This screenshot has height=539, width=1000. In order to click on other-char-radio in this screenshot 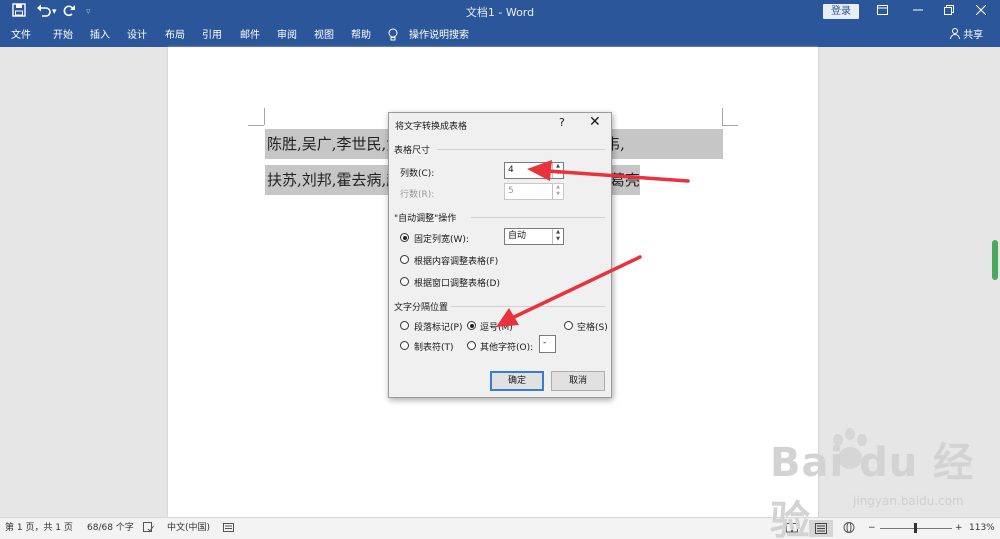, I will do `click(471, 345)`.